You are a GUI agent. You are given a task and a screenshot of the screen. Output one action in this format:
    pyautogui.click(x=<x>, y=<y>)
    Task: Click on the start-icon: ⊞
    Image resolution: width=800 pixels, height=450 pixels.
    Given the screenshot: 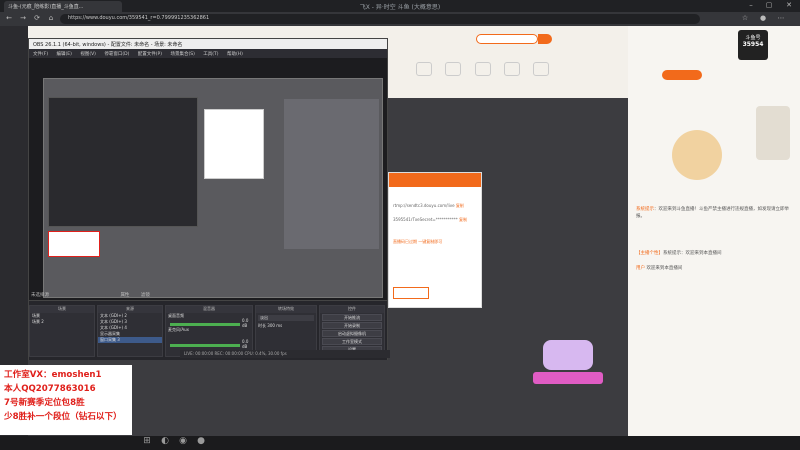 What is the action you would take?
    pyautogui.click(x=147, y=443)
    